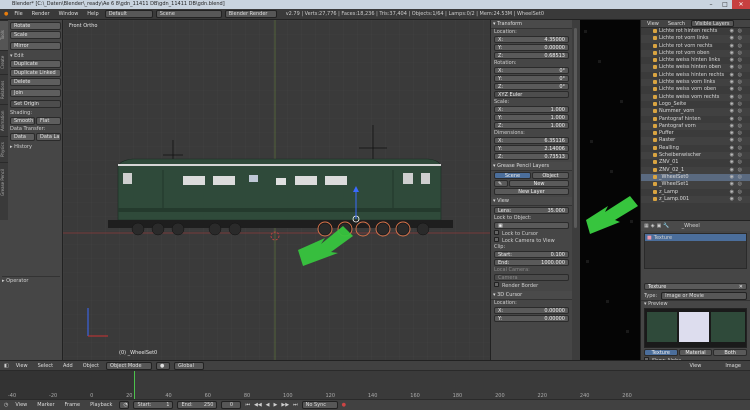 The width and height of the screenshot is (750, 410). Describe the element at coordinates (550, 175) in the screenshot. I see `object-tab: Object` at that location.